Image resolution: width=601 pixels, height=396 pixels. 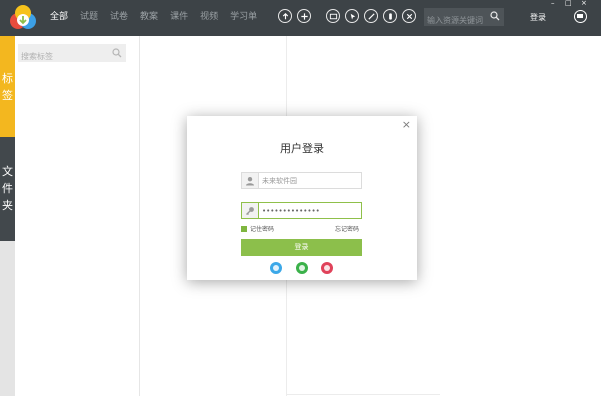 I want to click on close-window-button: ×, so click(x=584, y=3).